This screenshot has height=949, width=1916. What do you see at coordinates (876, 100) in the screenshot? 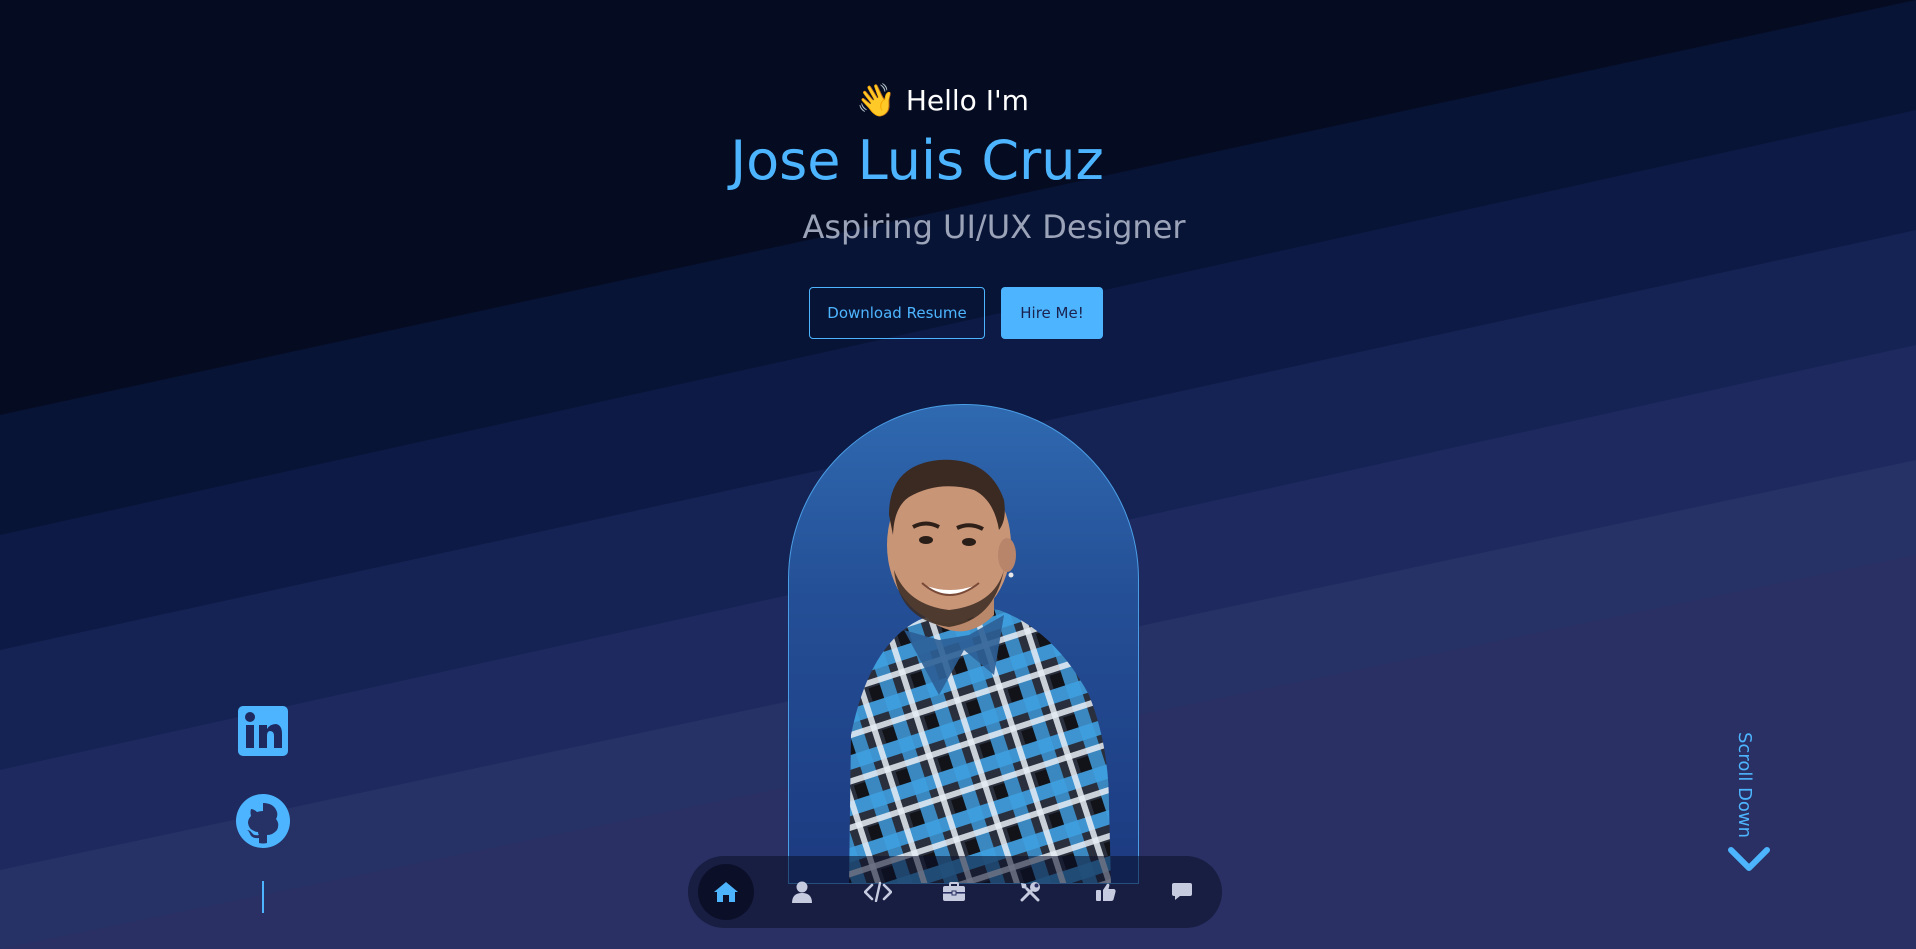
I see `waving-hand-icon: 👋` at bounding box center [876, 100].